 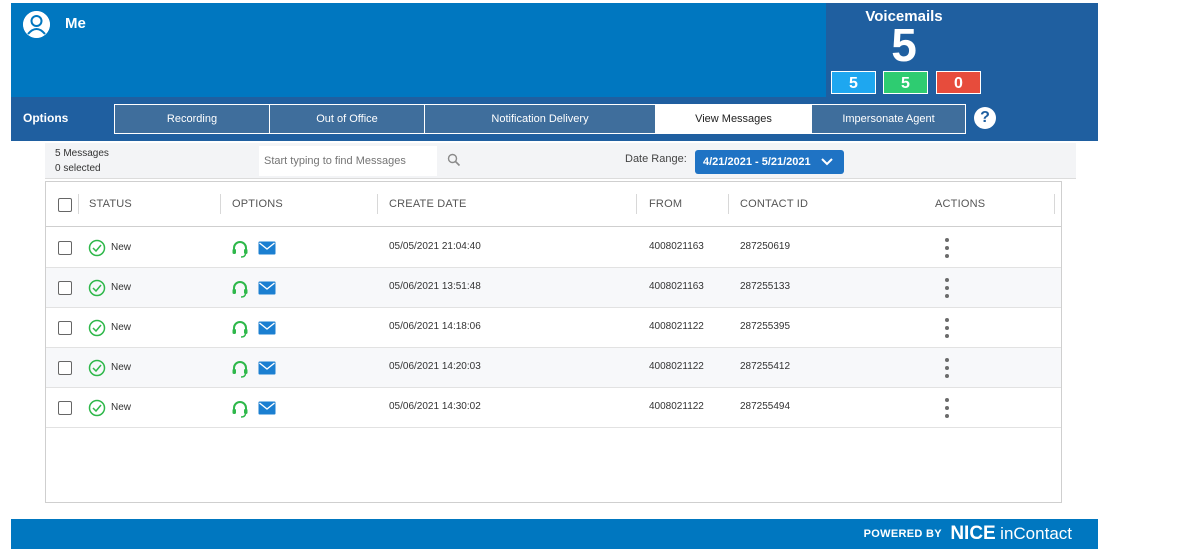 I want to click on user-name: Me, so click(x=75, y=23).